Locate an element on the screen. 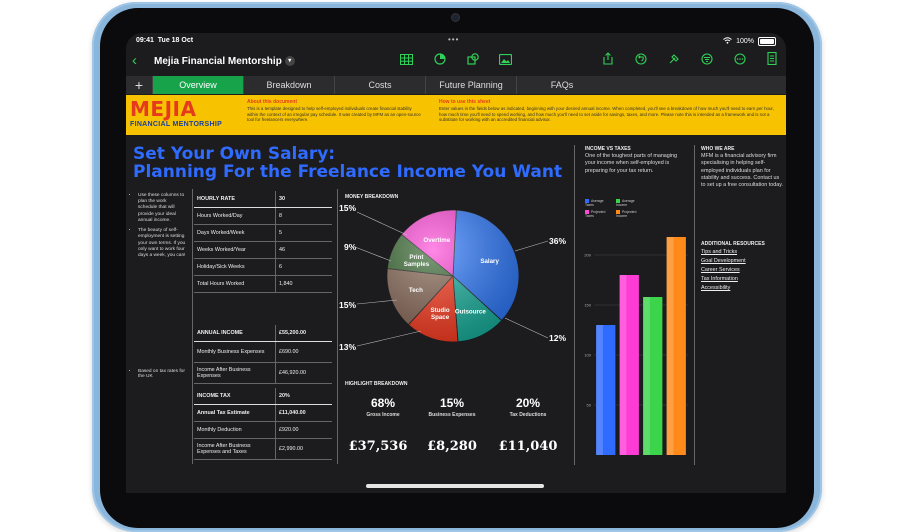  cell-value: 8 is located at coordinates (279, 216).